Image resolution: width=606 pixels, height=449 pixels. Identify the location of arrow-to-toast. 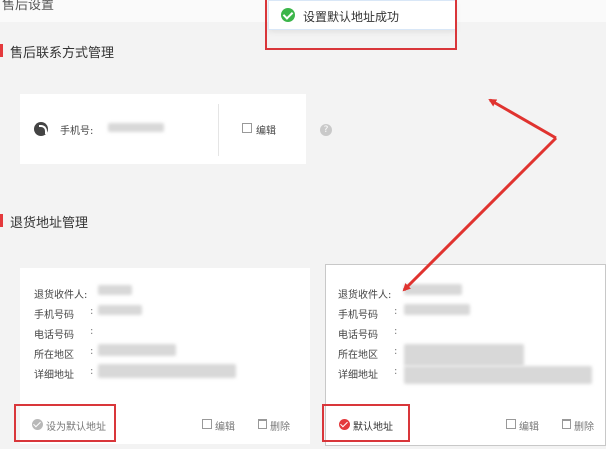
(522, 119).